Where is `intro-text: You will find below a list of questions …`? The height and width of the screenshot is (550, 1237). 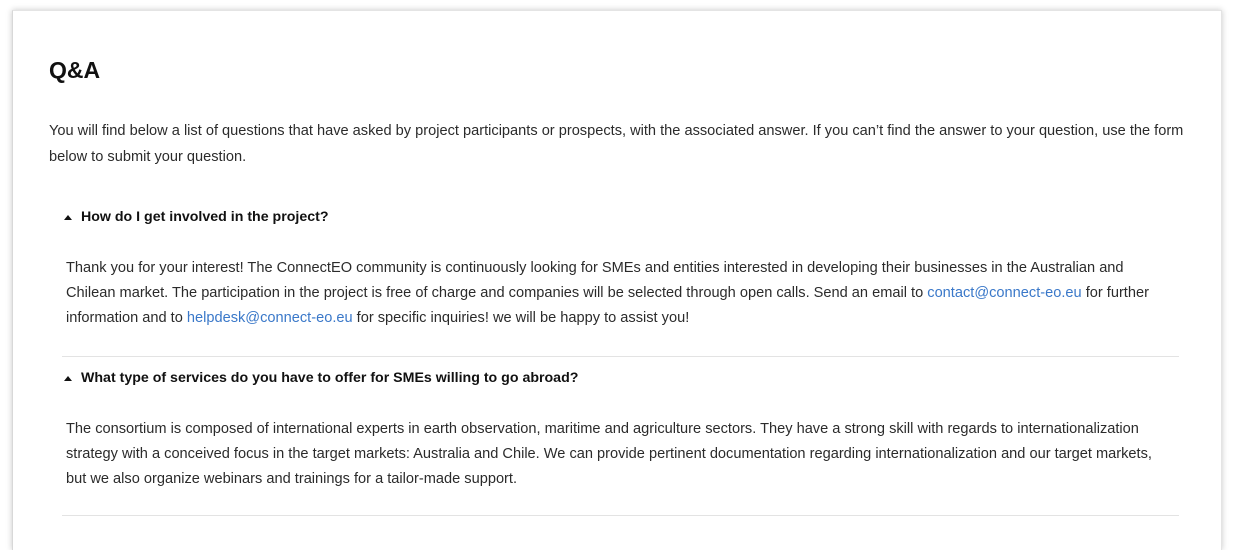
intro-text: You will find below a list of questions … is located at coordinates (616, 144).